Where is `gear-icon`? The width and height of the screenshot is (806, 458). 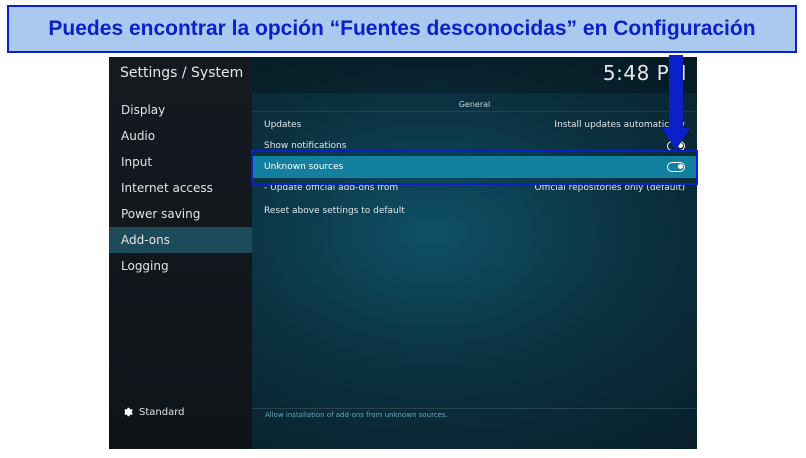
gear-icon is located at coordinates (128, 412).